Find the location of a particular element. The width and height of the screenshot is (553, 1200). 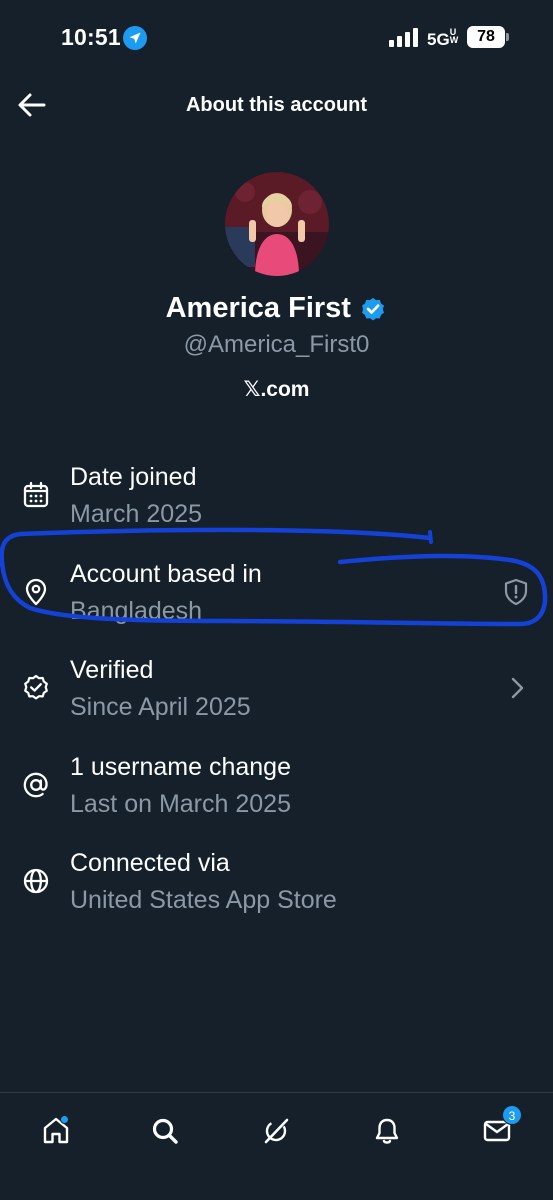

info-title: 1 username change is located at coordinates (180, 767).